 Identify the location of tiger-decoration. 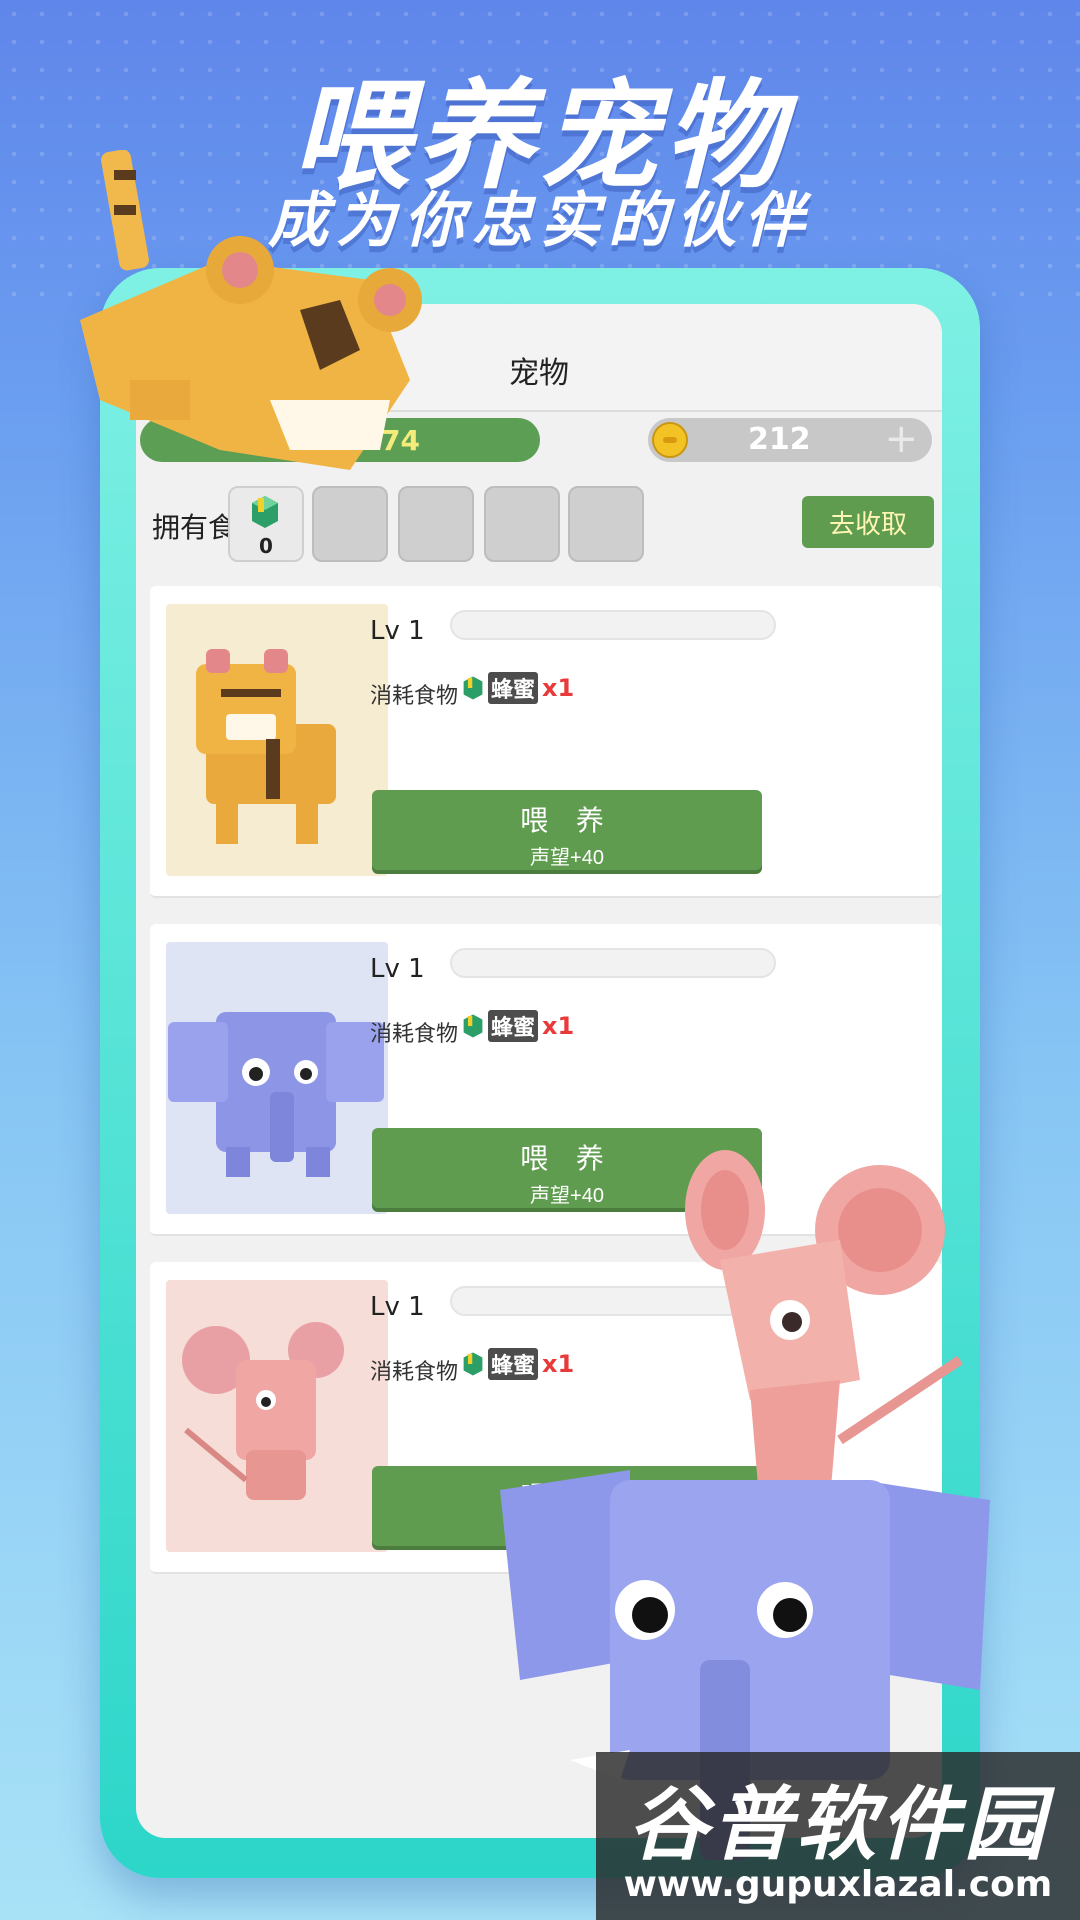
(251, 310).